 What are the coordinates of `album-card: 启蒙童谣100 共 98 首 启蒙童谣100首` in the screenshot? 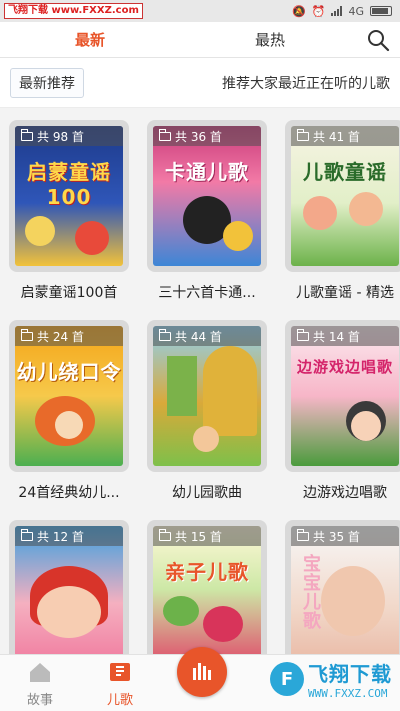 It's located at (69, 211).